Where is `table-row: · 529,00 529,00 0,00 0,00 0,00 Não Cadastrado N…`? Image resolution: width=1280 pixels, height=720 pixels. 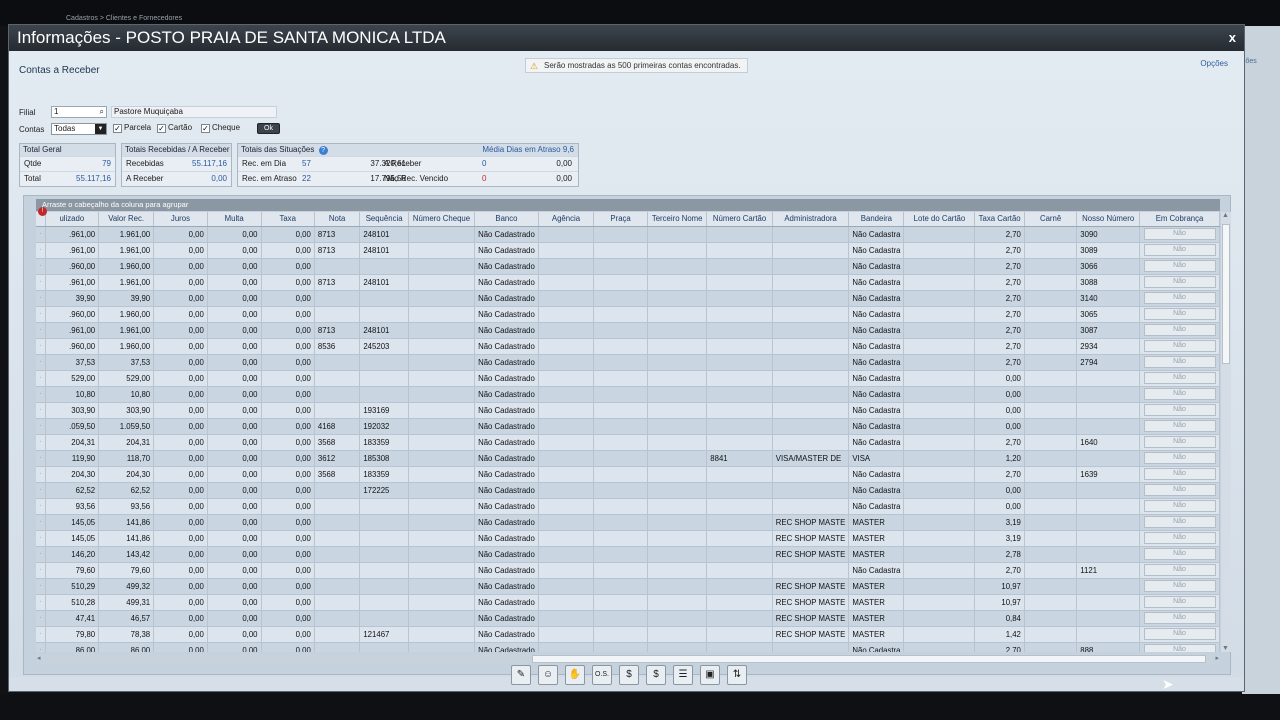
table-row: · 529,00 529,00 0,00 0,00 0,00 Não Cadastrado N… is located at coordinates (628, 378).